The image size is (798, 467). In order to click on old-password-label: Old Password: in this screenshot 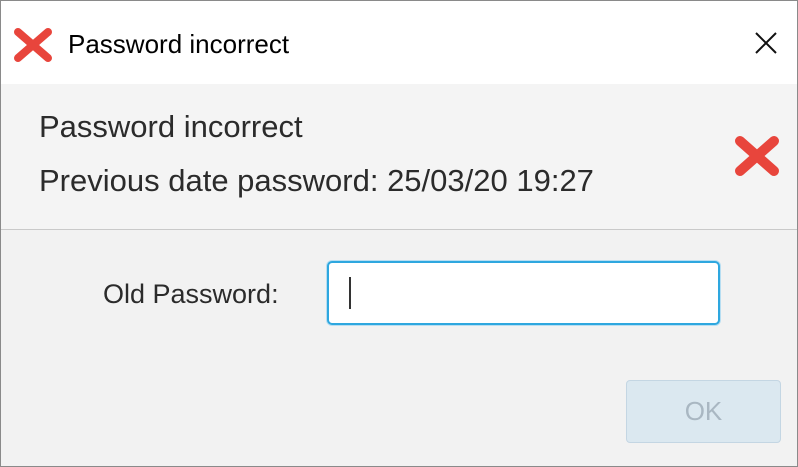, I will do `click(191, 294)`.